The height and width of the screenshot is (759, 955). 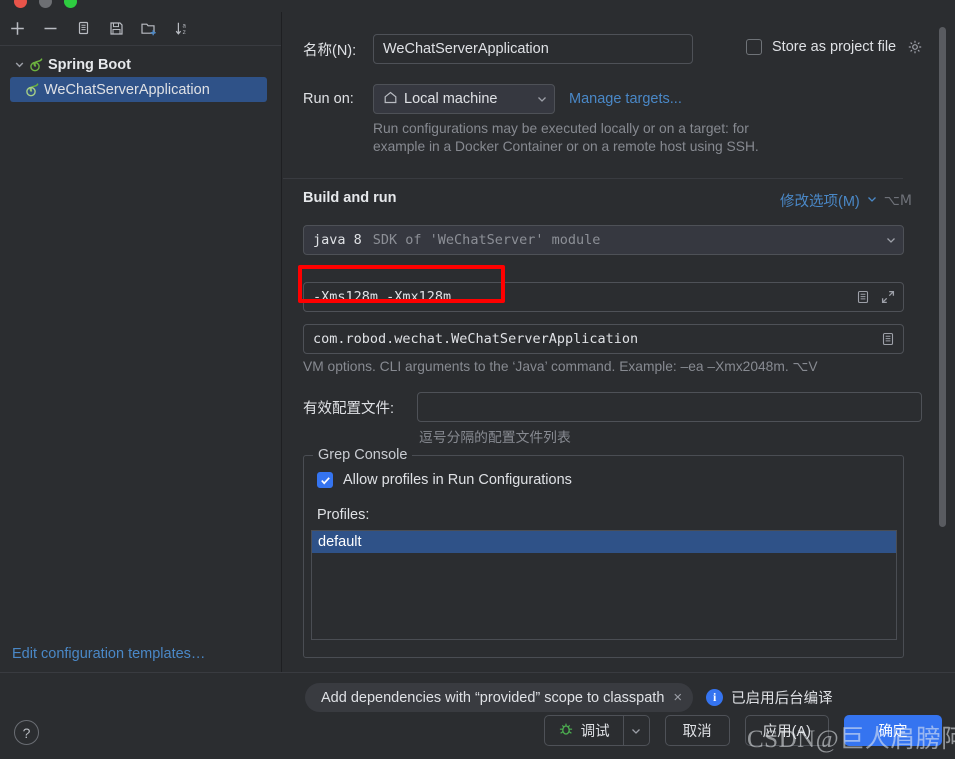 I want to click on store-as-project-file-row: Store as project file, so click(x=835, y=47).